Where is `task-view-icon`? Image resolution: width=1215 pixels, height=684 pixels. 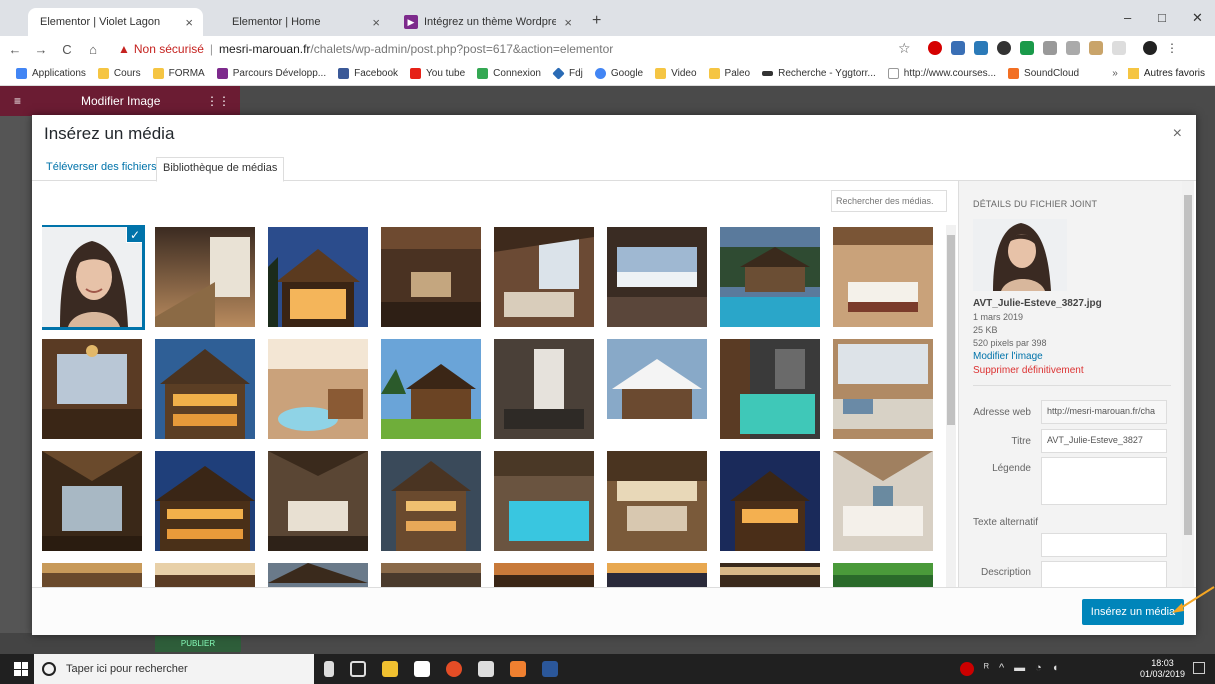
task-view-icon is located at coordinates (358, 669).